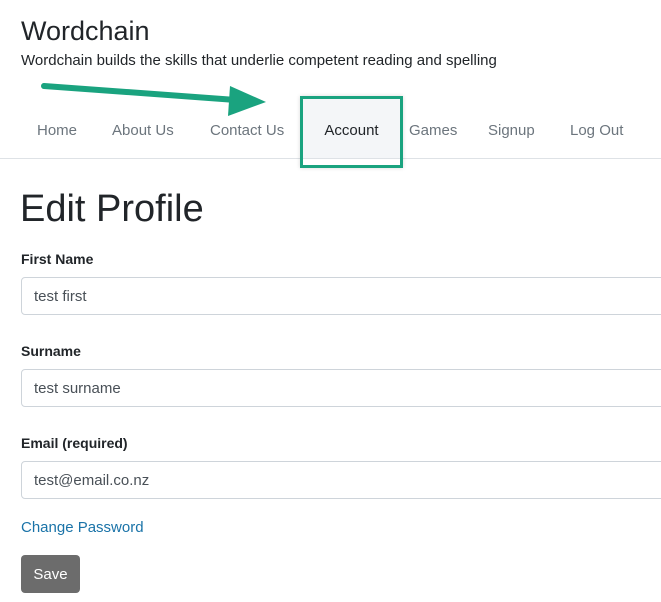 Image resolution: width=661 pixels, height=602 pixels. What do you see at coordinates (511, 128) in the screenshot?
I see `nav-item-signup: Signup` at bounding box center [511, 128].